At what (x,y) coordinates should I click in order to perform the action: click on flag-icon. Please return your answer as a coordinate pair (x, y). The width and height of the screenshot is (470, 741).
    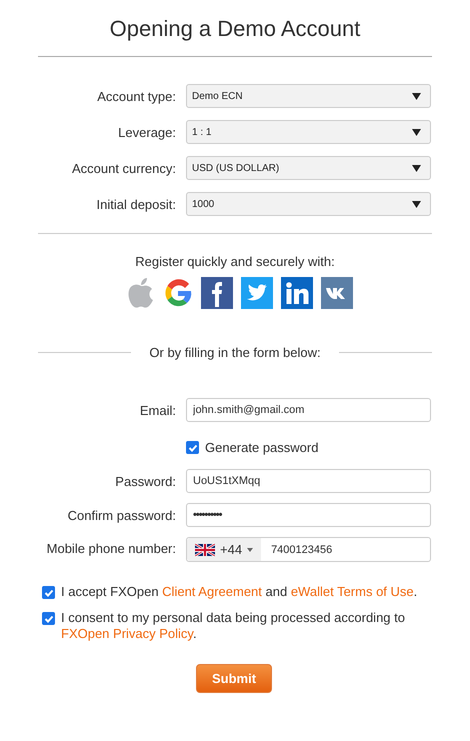
    Looking at the image, I should click on (205, 550).